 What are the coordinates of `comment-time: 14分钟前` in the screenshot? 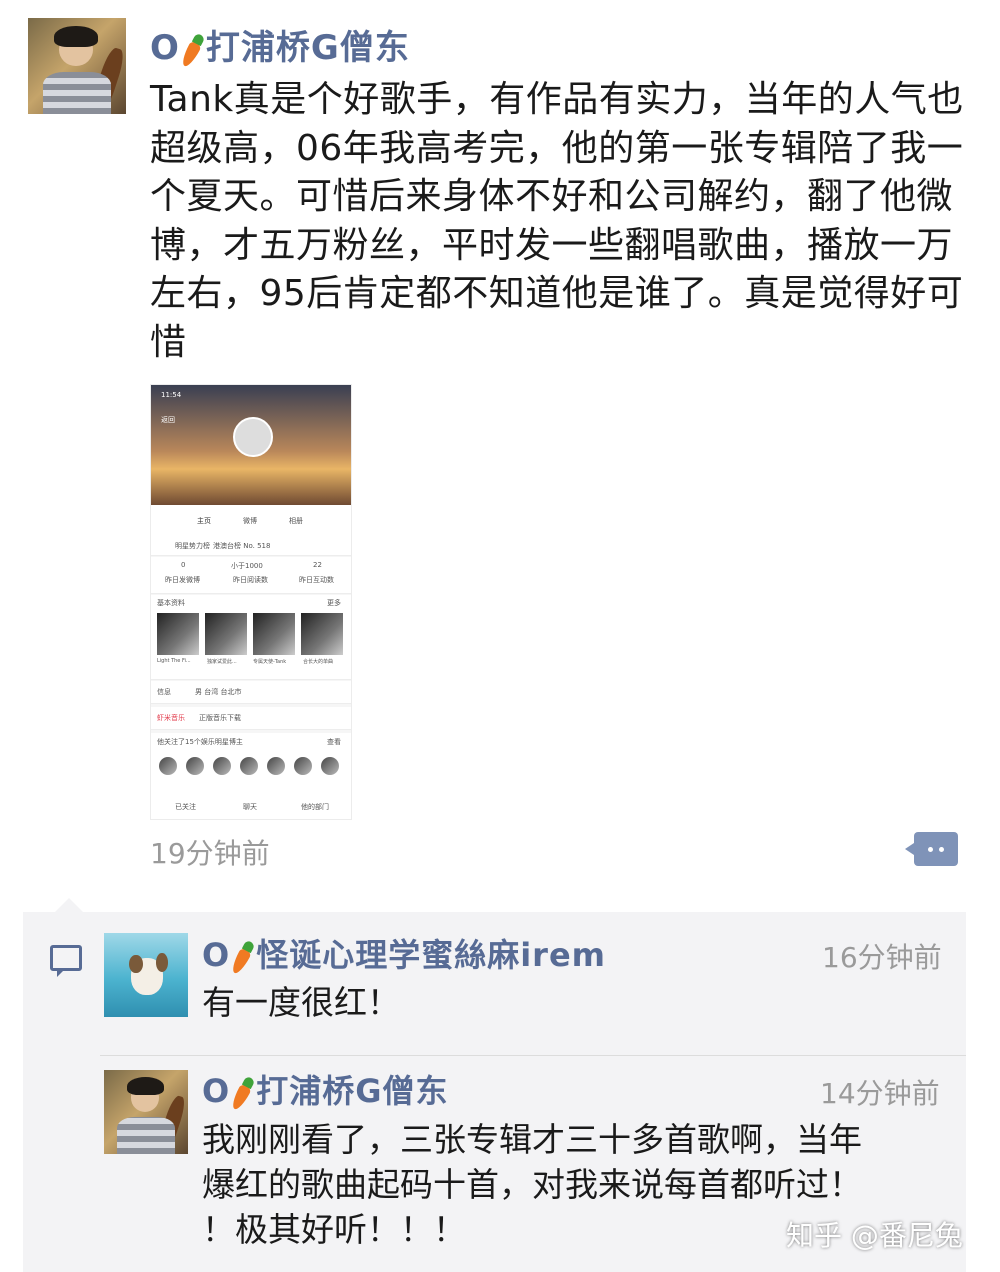 It's located at (880, 1093).